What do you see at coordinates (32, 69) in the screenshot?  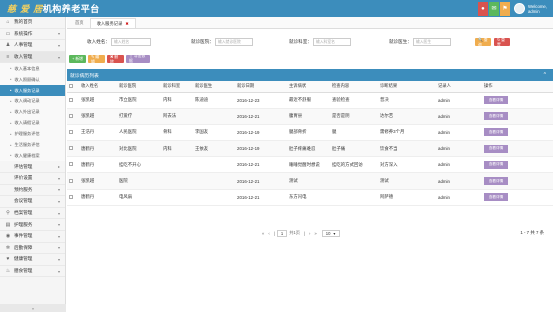 I see `sidebar-subitem: • 收入基本信息` at bounding box center [32, 69].